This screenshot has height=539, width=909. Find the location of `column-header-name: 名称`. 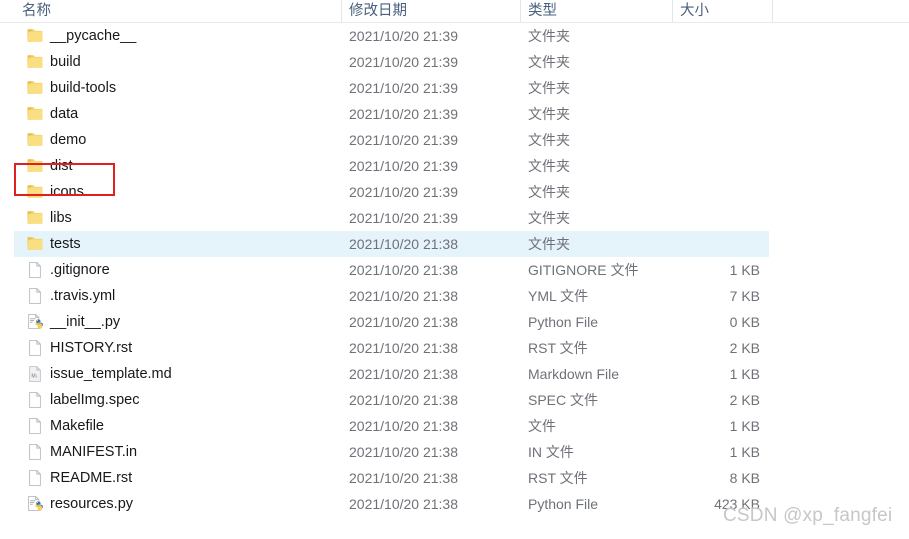

column-header-name: 名称 is located at coordinates (36, 11).